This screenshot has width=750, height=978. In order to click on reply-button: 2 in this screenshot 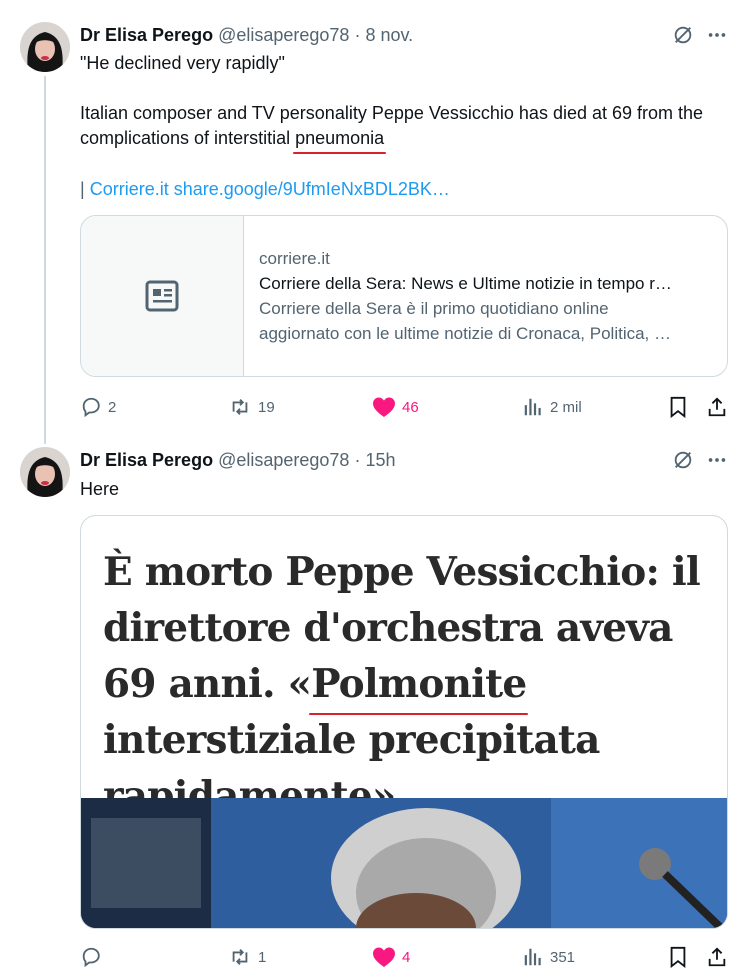, I will do `click(98, 407)`.